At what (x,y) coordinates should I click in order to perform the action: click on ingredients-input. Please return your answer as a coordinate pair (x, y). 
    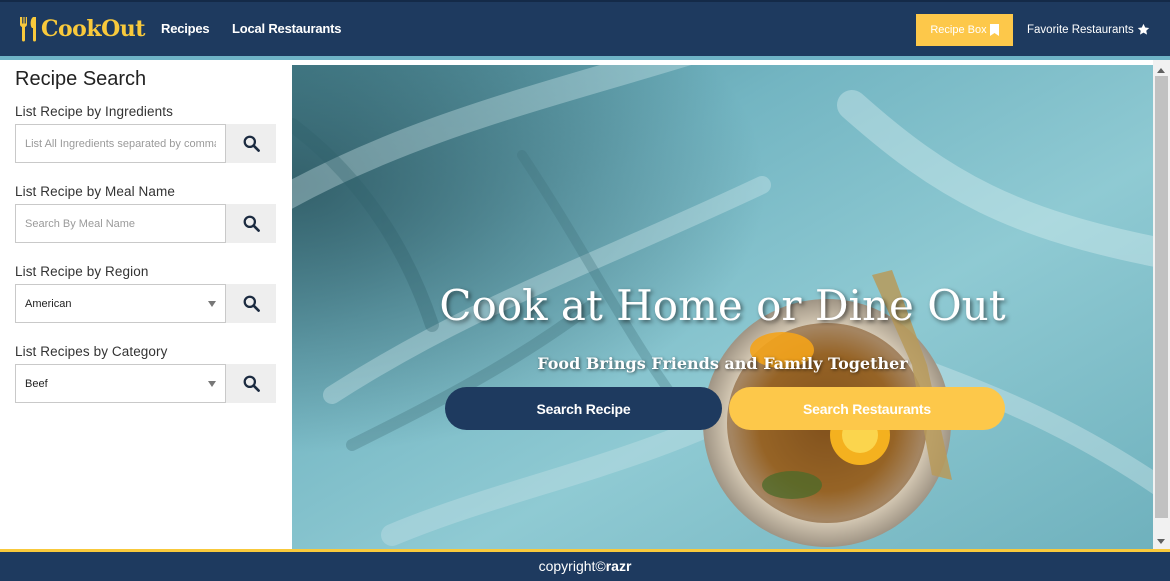
    Looking at the image, I should click on (120, 143).